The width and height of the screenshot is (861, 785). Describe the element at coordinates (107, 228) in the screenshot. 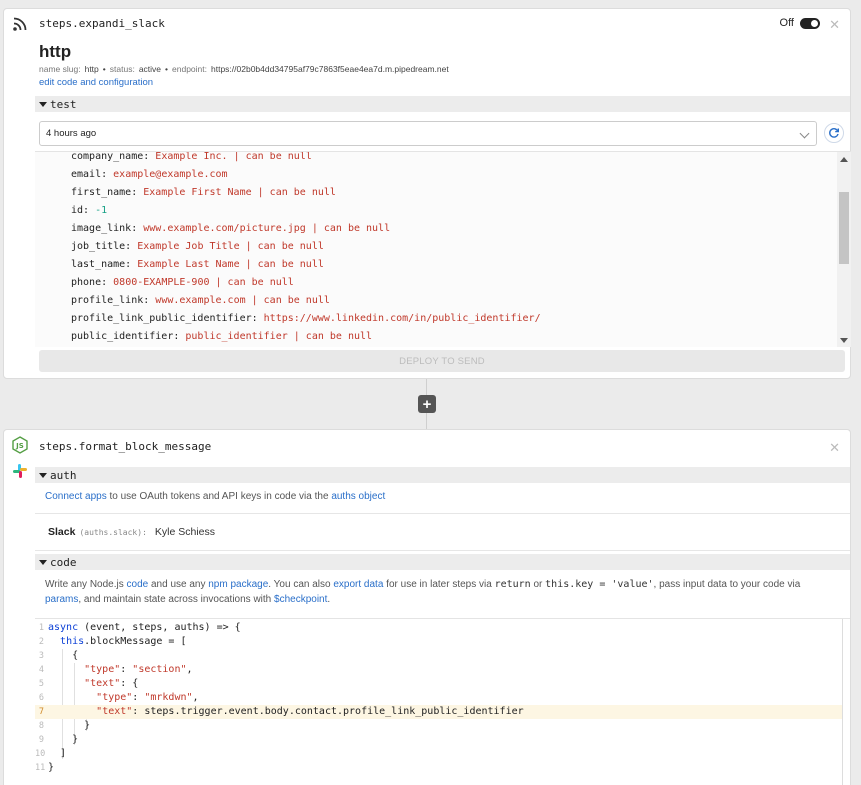

I see `data-key: image_link:` at that location.